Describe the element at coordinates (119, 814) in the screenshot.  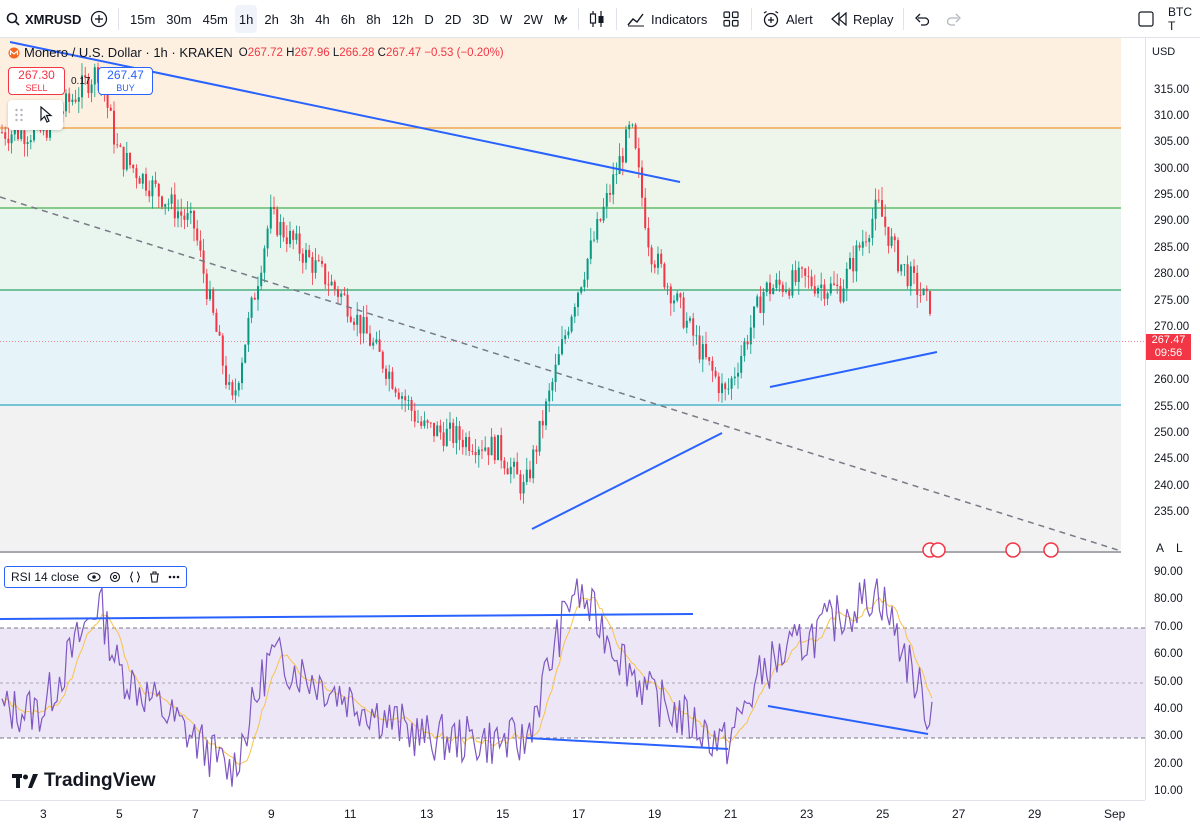
I see `time-tick-label: 5` at that location.